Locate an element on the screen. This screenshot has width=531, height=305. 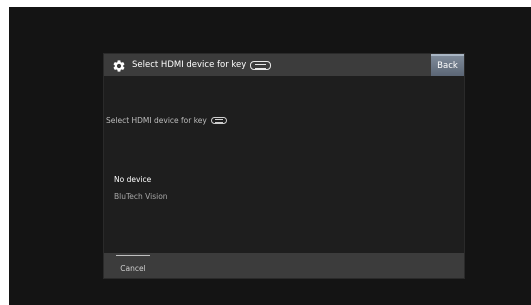
back-button: Back is located at coordinates (447, 65).